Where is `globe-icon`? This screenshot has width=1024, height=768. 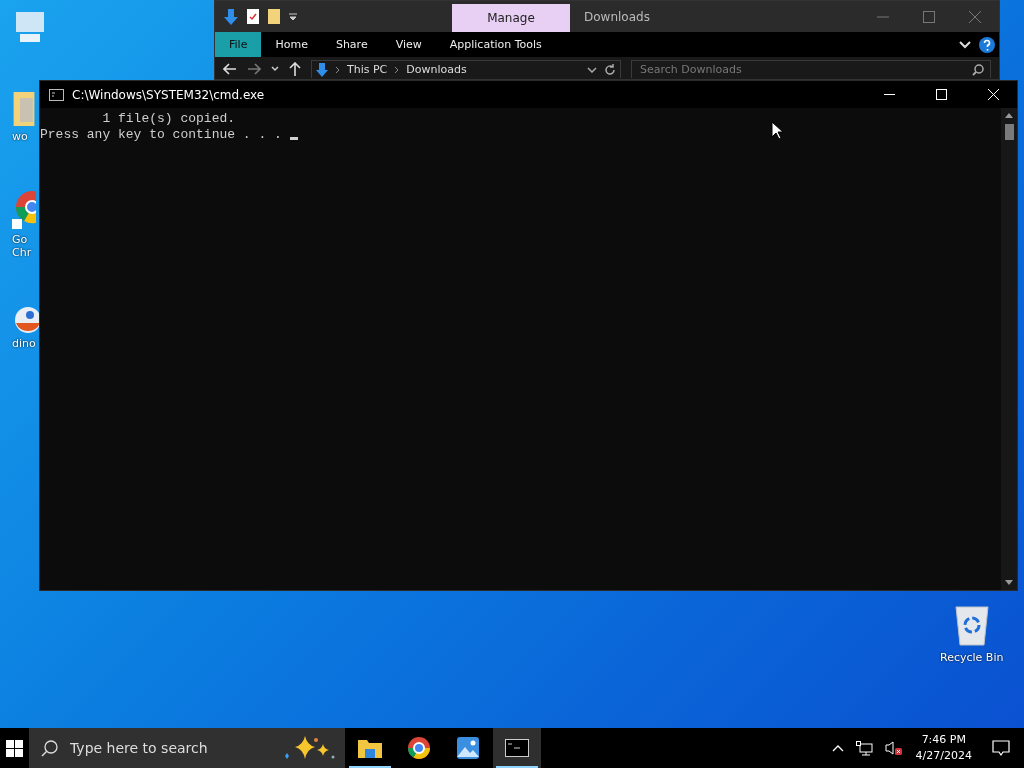
globe-icon is located at coordinates (26, 320).